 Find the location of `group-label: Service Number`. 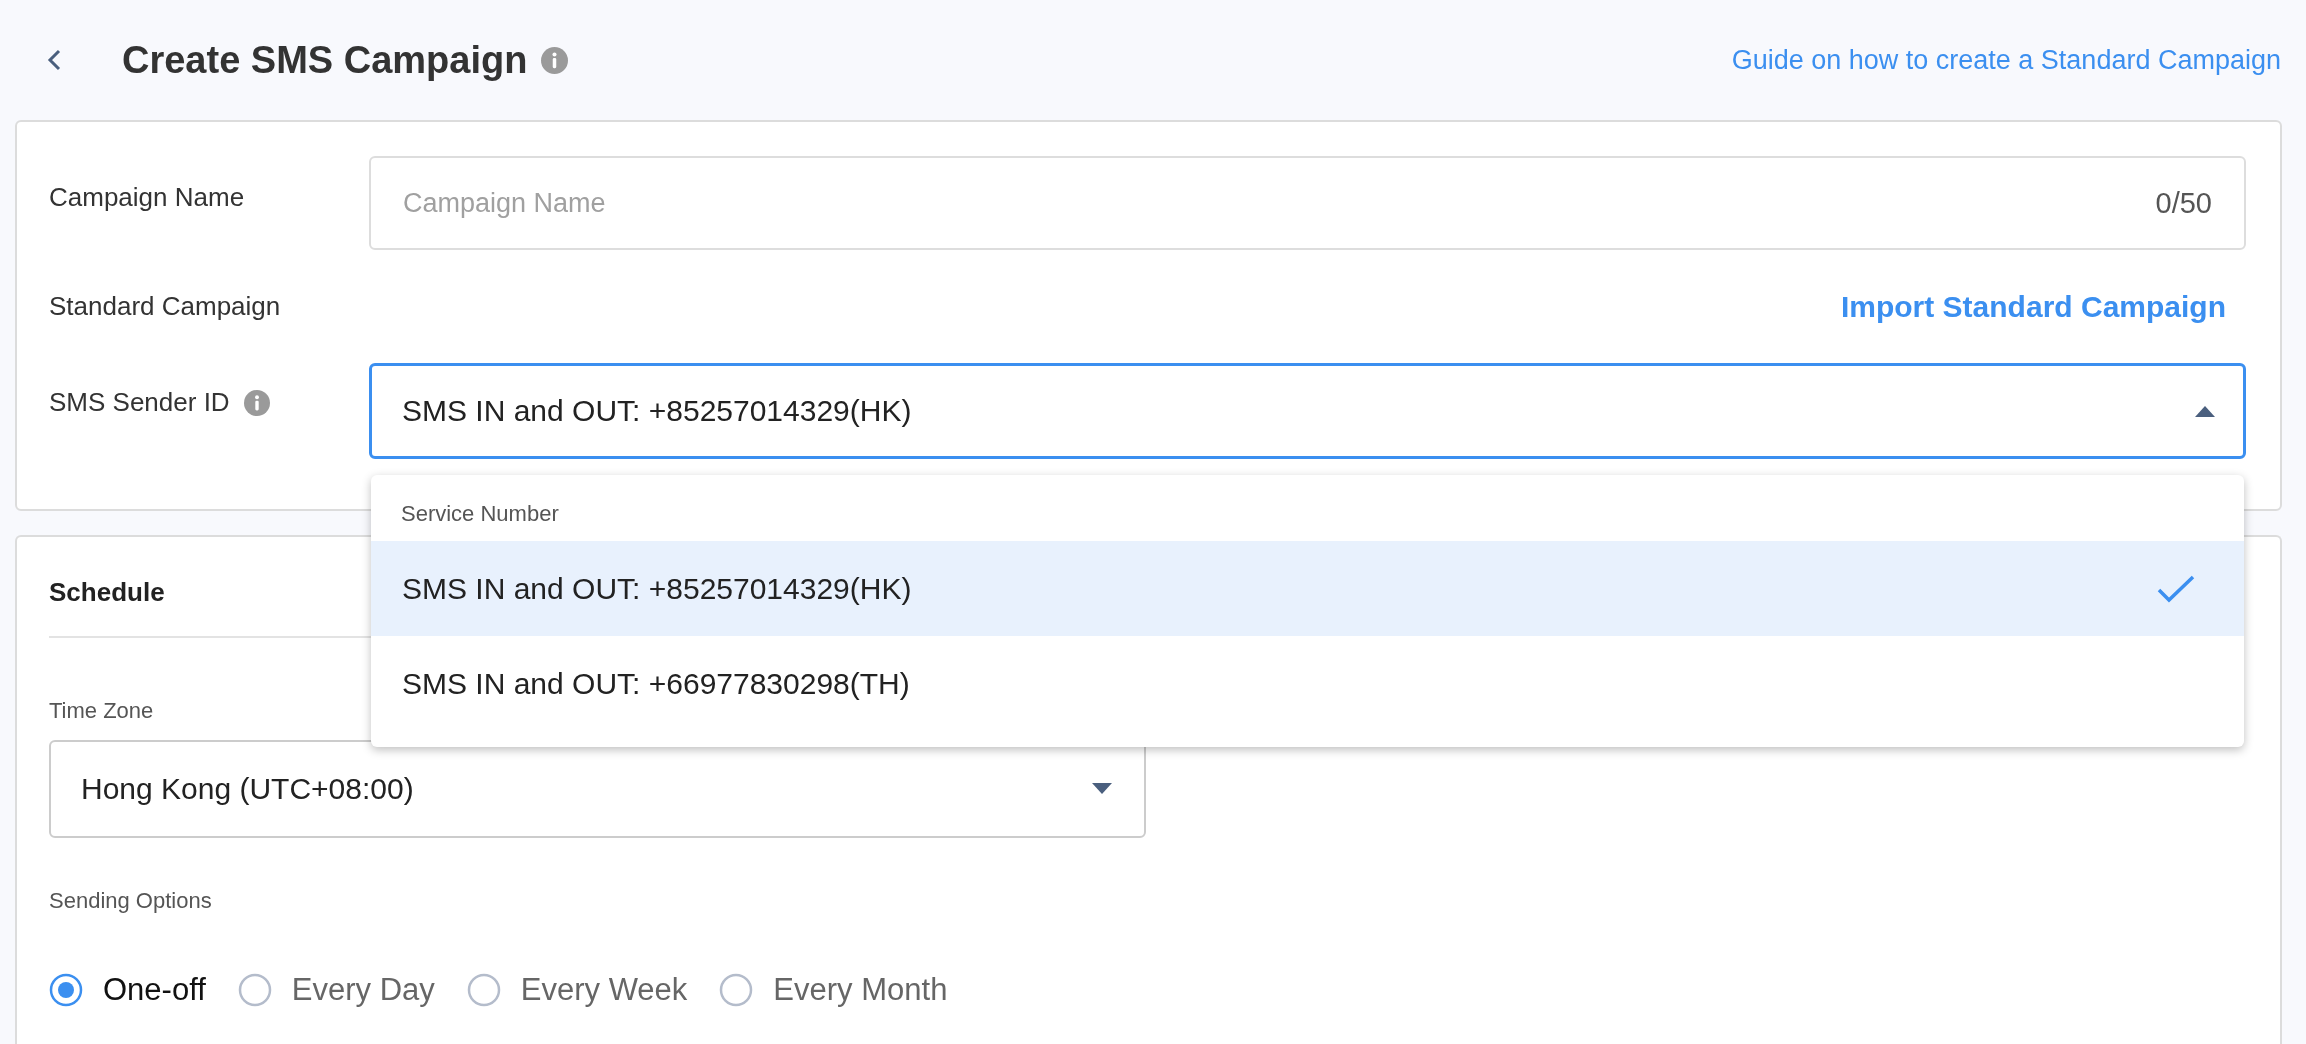

group-label: Service Number is located at coordinates (480, 514).